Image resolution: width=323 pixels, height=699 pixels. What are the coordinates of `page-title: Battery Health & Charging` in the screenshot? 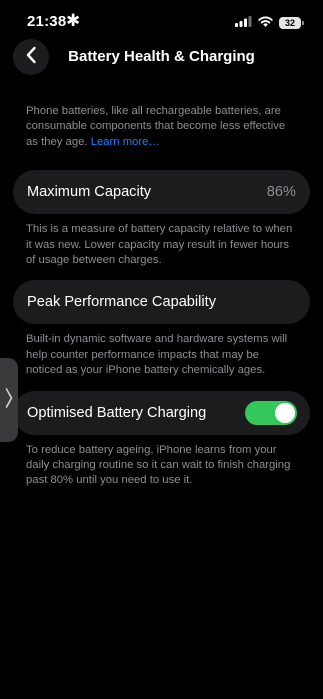 It's located at (161, 56).